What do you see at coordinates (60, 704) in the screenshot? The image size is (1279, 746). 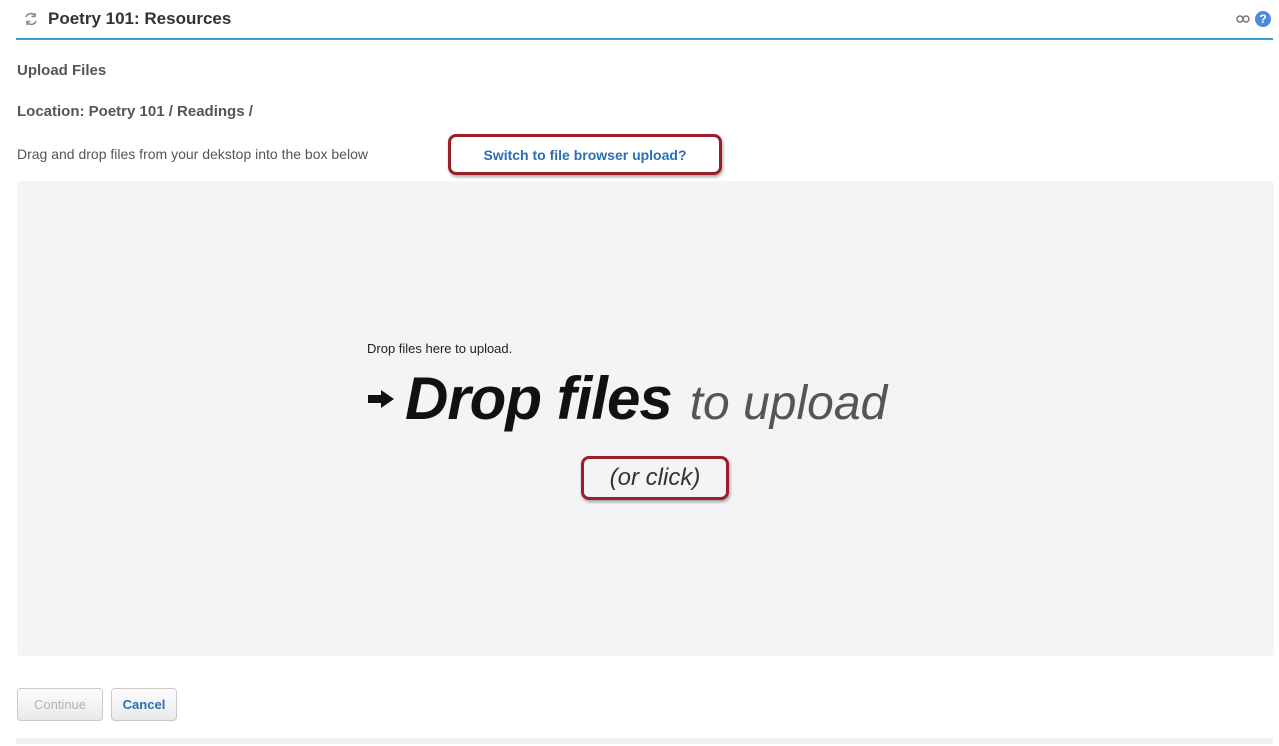 I see `continue-button: Continue` at bounding box center [60, 704].